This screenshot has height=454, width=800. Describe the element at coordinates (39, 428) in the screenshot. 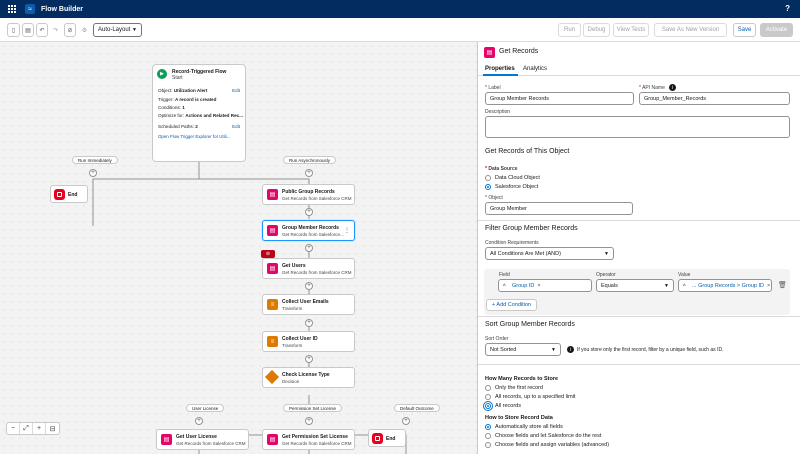

I see `zoom-in-icon: +` at that location.